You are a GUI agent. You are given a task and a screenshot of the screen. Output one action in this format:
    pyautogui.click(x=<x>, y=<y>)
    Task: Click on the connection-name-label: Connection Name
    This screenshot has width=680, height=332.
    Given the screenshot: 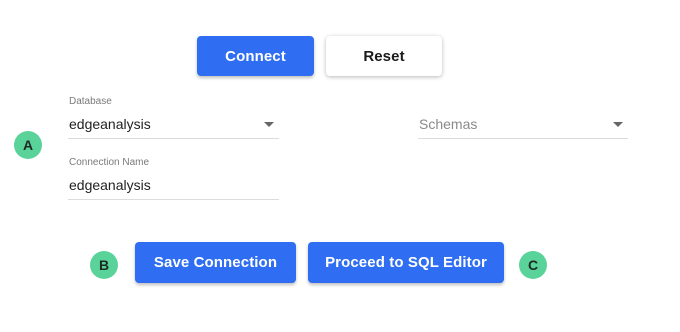 What is the action you would take?
    pyautogui.click(x=109, y=162)
    